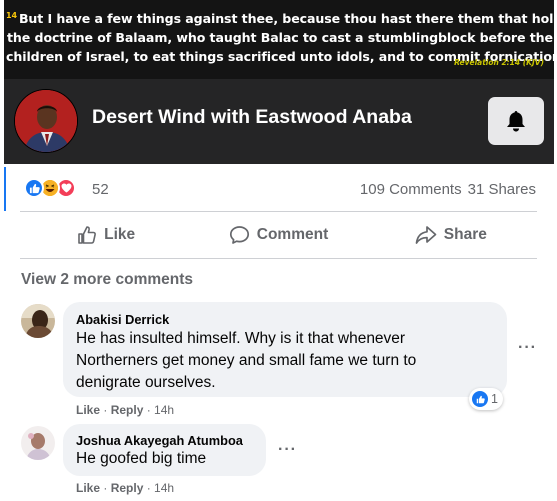 This screenshot has height=501, width=557. I want to click on reactions-count: 52, so click(100, 189).